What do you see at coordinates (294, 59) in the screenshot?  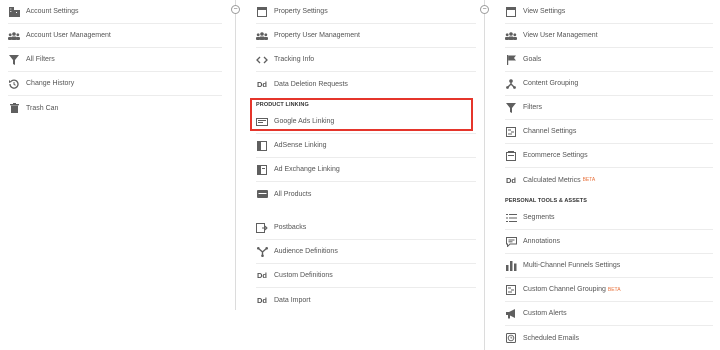 I see `tracking-info-label: Tracking Info` at bounding box center [294, 59].